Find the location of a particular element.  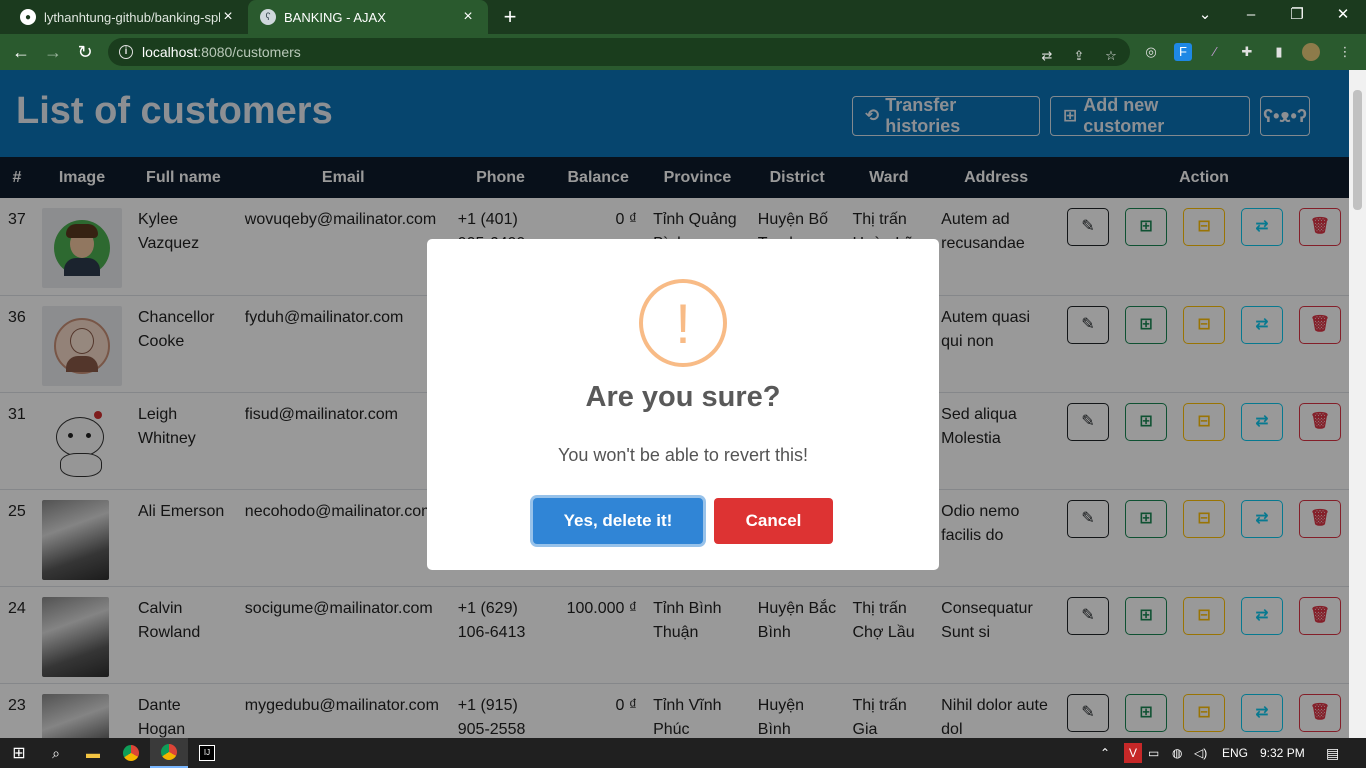

url-text: localhost:8080/customers is located at coordinates (221, 52).